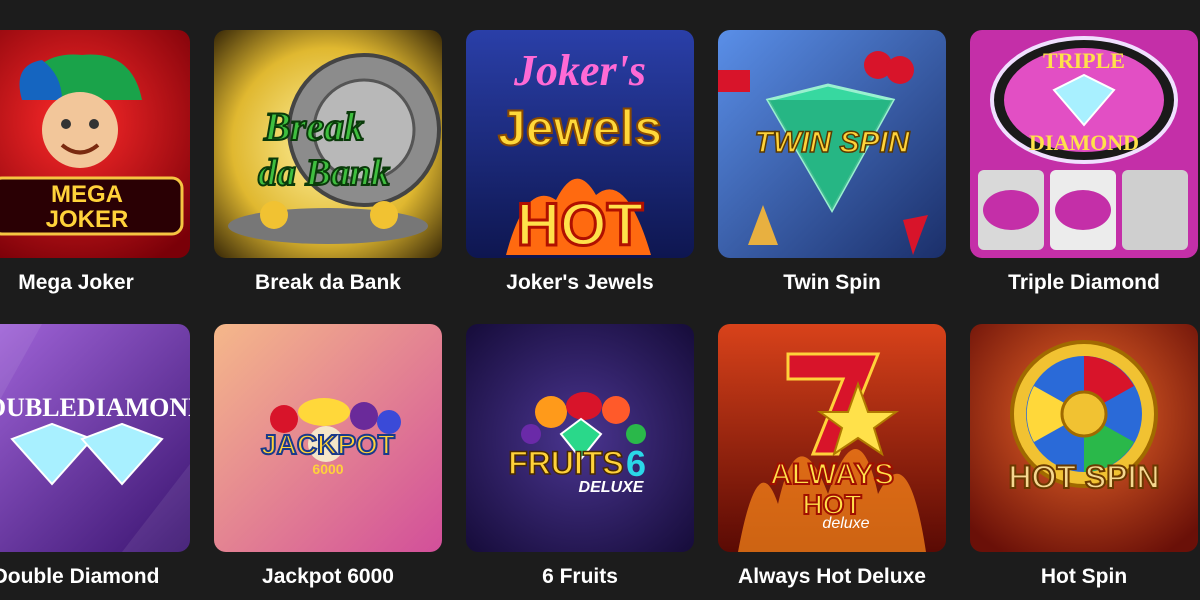 The image size is (1200, 600). What do you see at coordinates (87, 194) in the screenshot?
I see `art-text: MEGA` at bounding box center [87, 194].